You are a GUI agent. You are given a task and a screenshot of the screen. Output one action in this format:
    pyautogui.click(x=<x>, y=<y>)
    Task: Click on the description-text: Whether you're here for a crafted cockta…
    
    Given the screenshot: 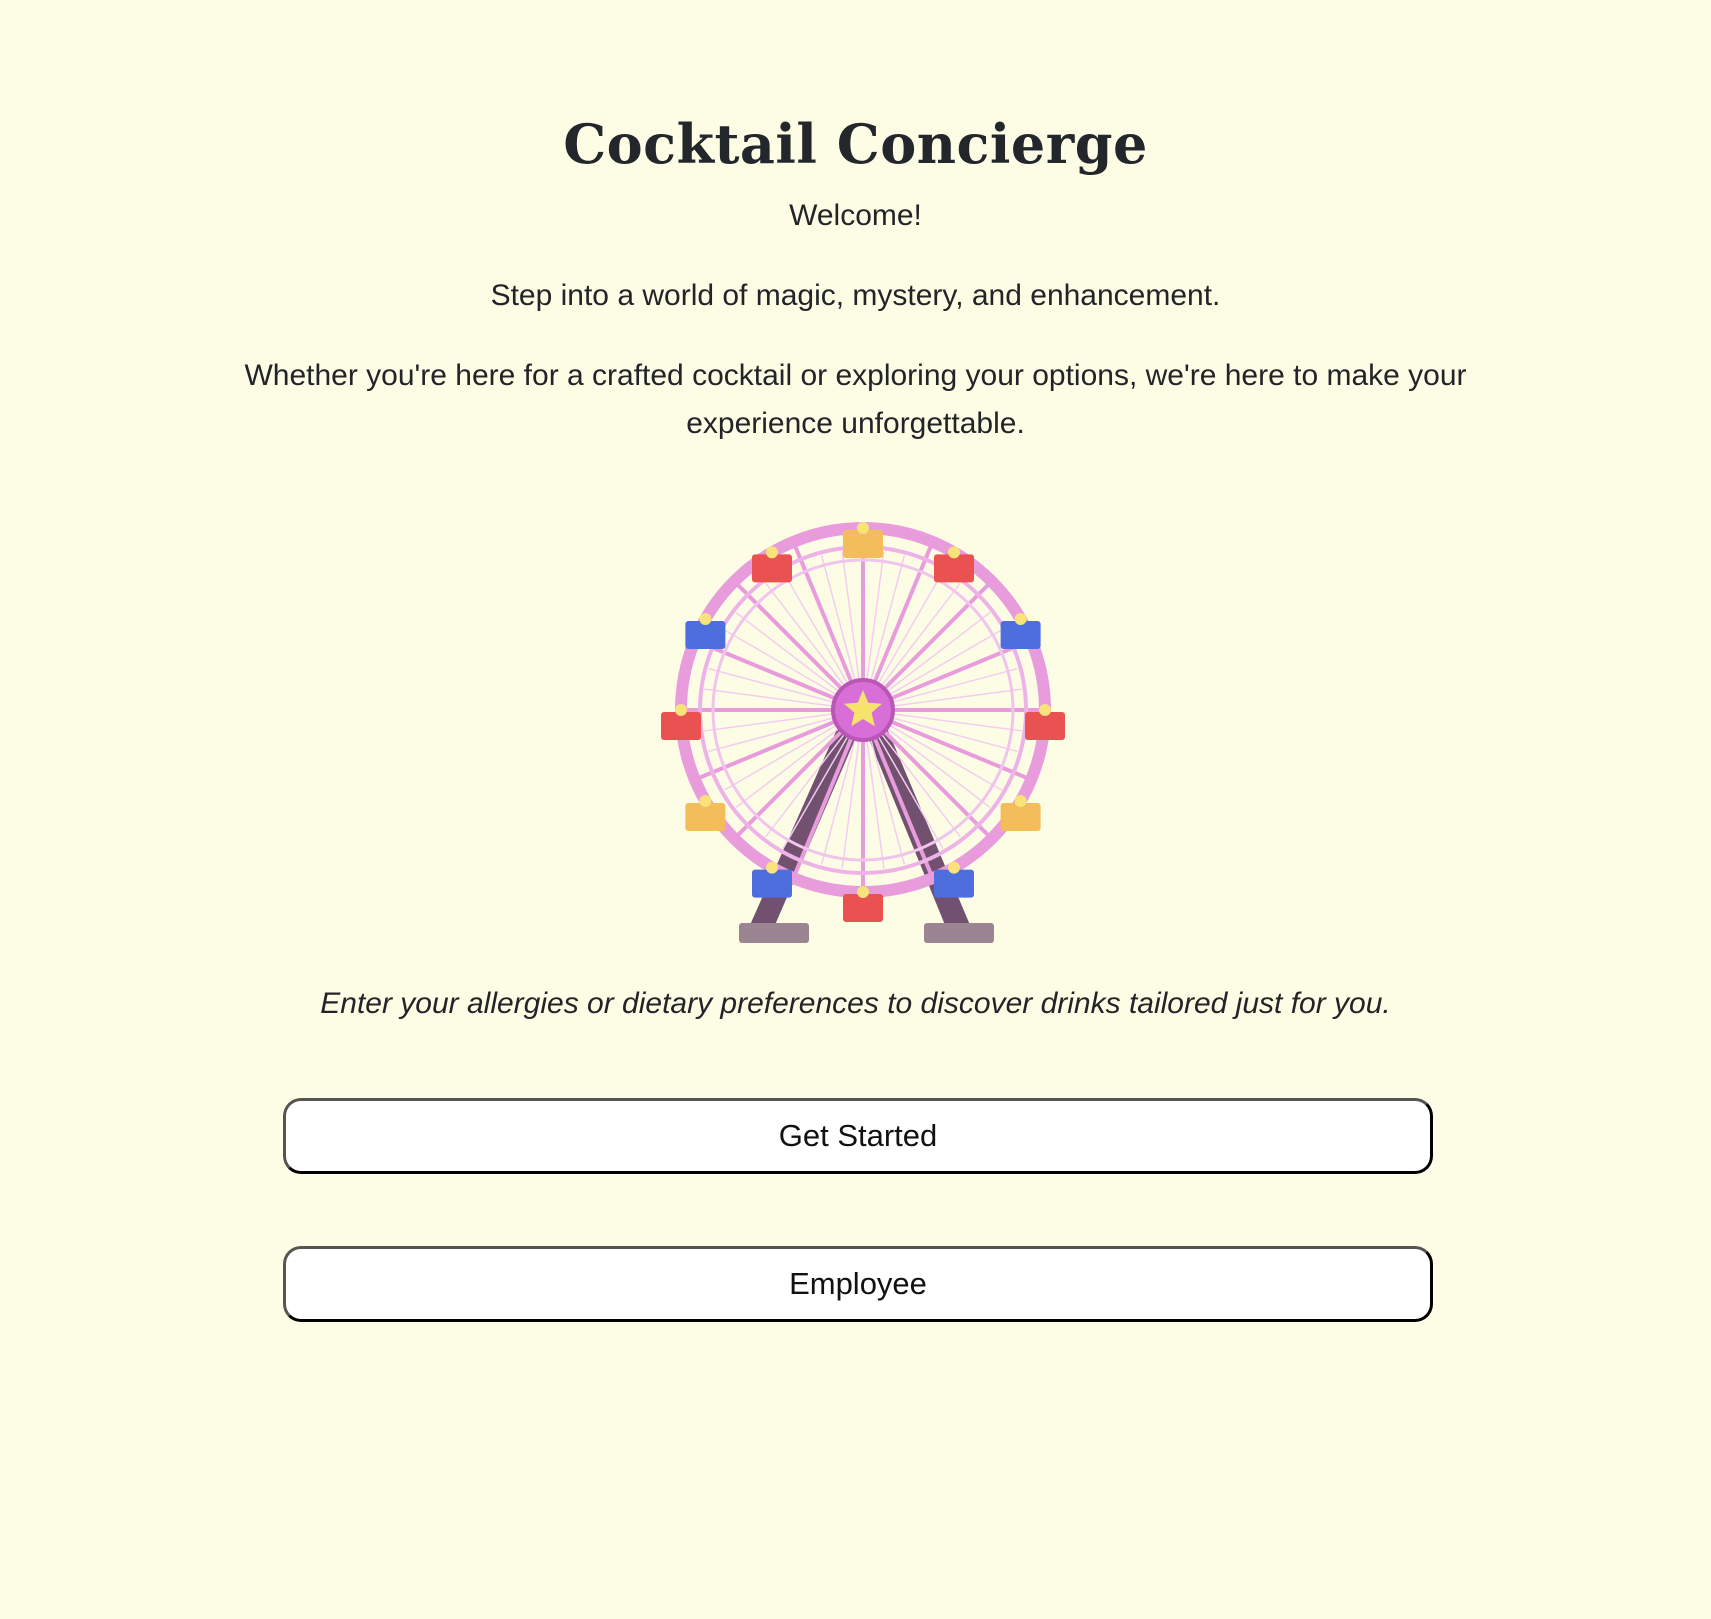 What is the action you would take?
    pyautogui.click(x=855, y=399)
    